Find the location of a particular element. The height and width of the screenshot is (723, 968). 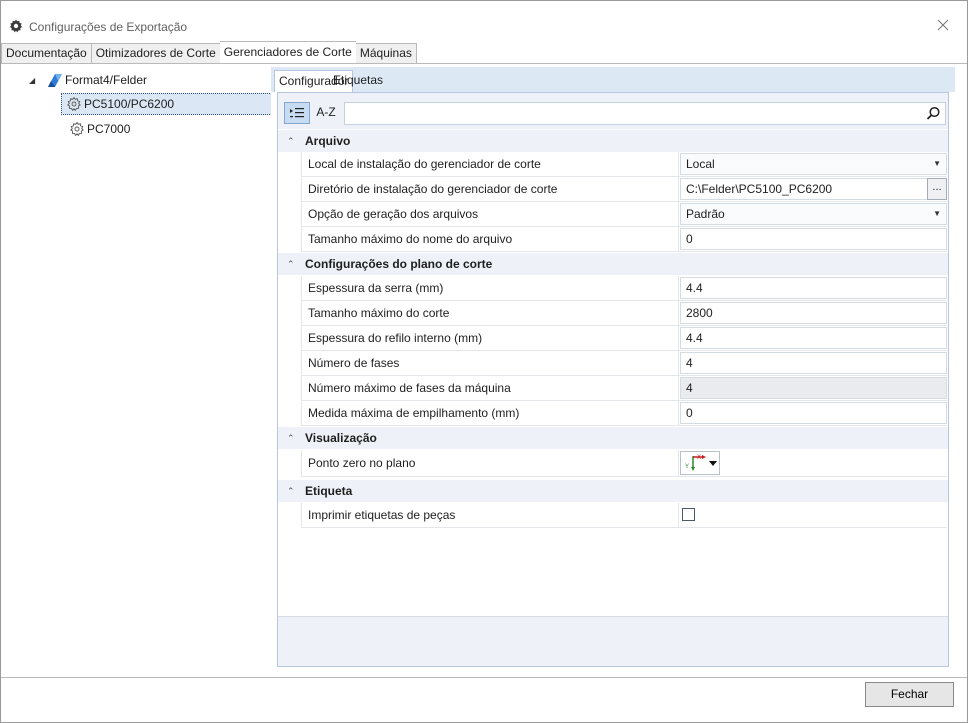

dropdown-value: Padrão is located at coordinates (705, 214).